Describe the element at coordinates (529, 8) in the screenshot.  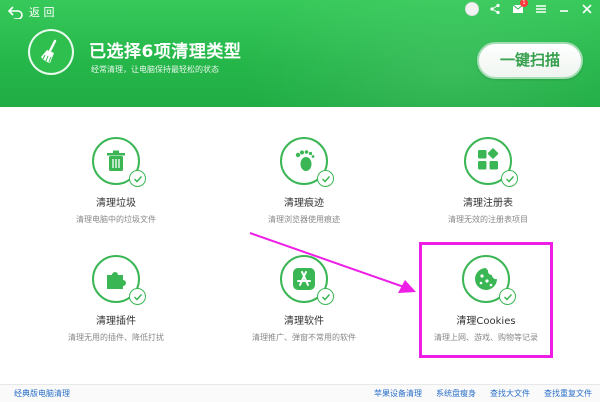
I see `window-controls: 1` at that location.